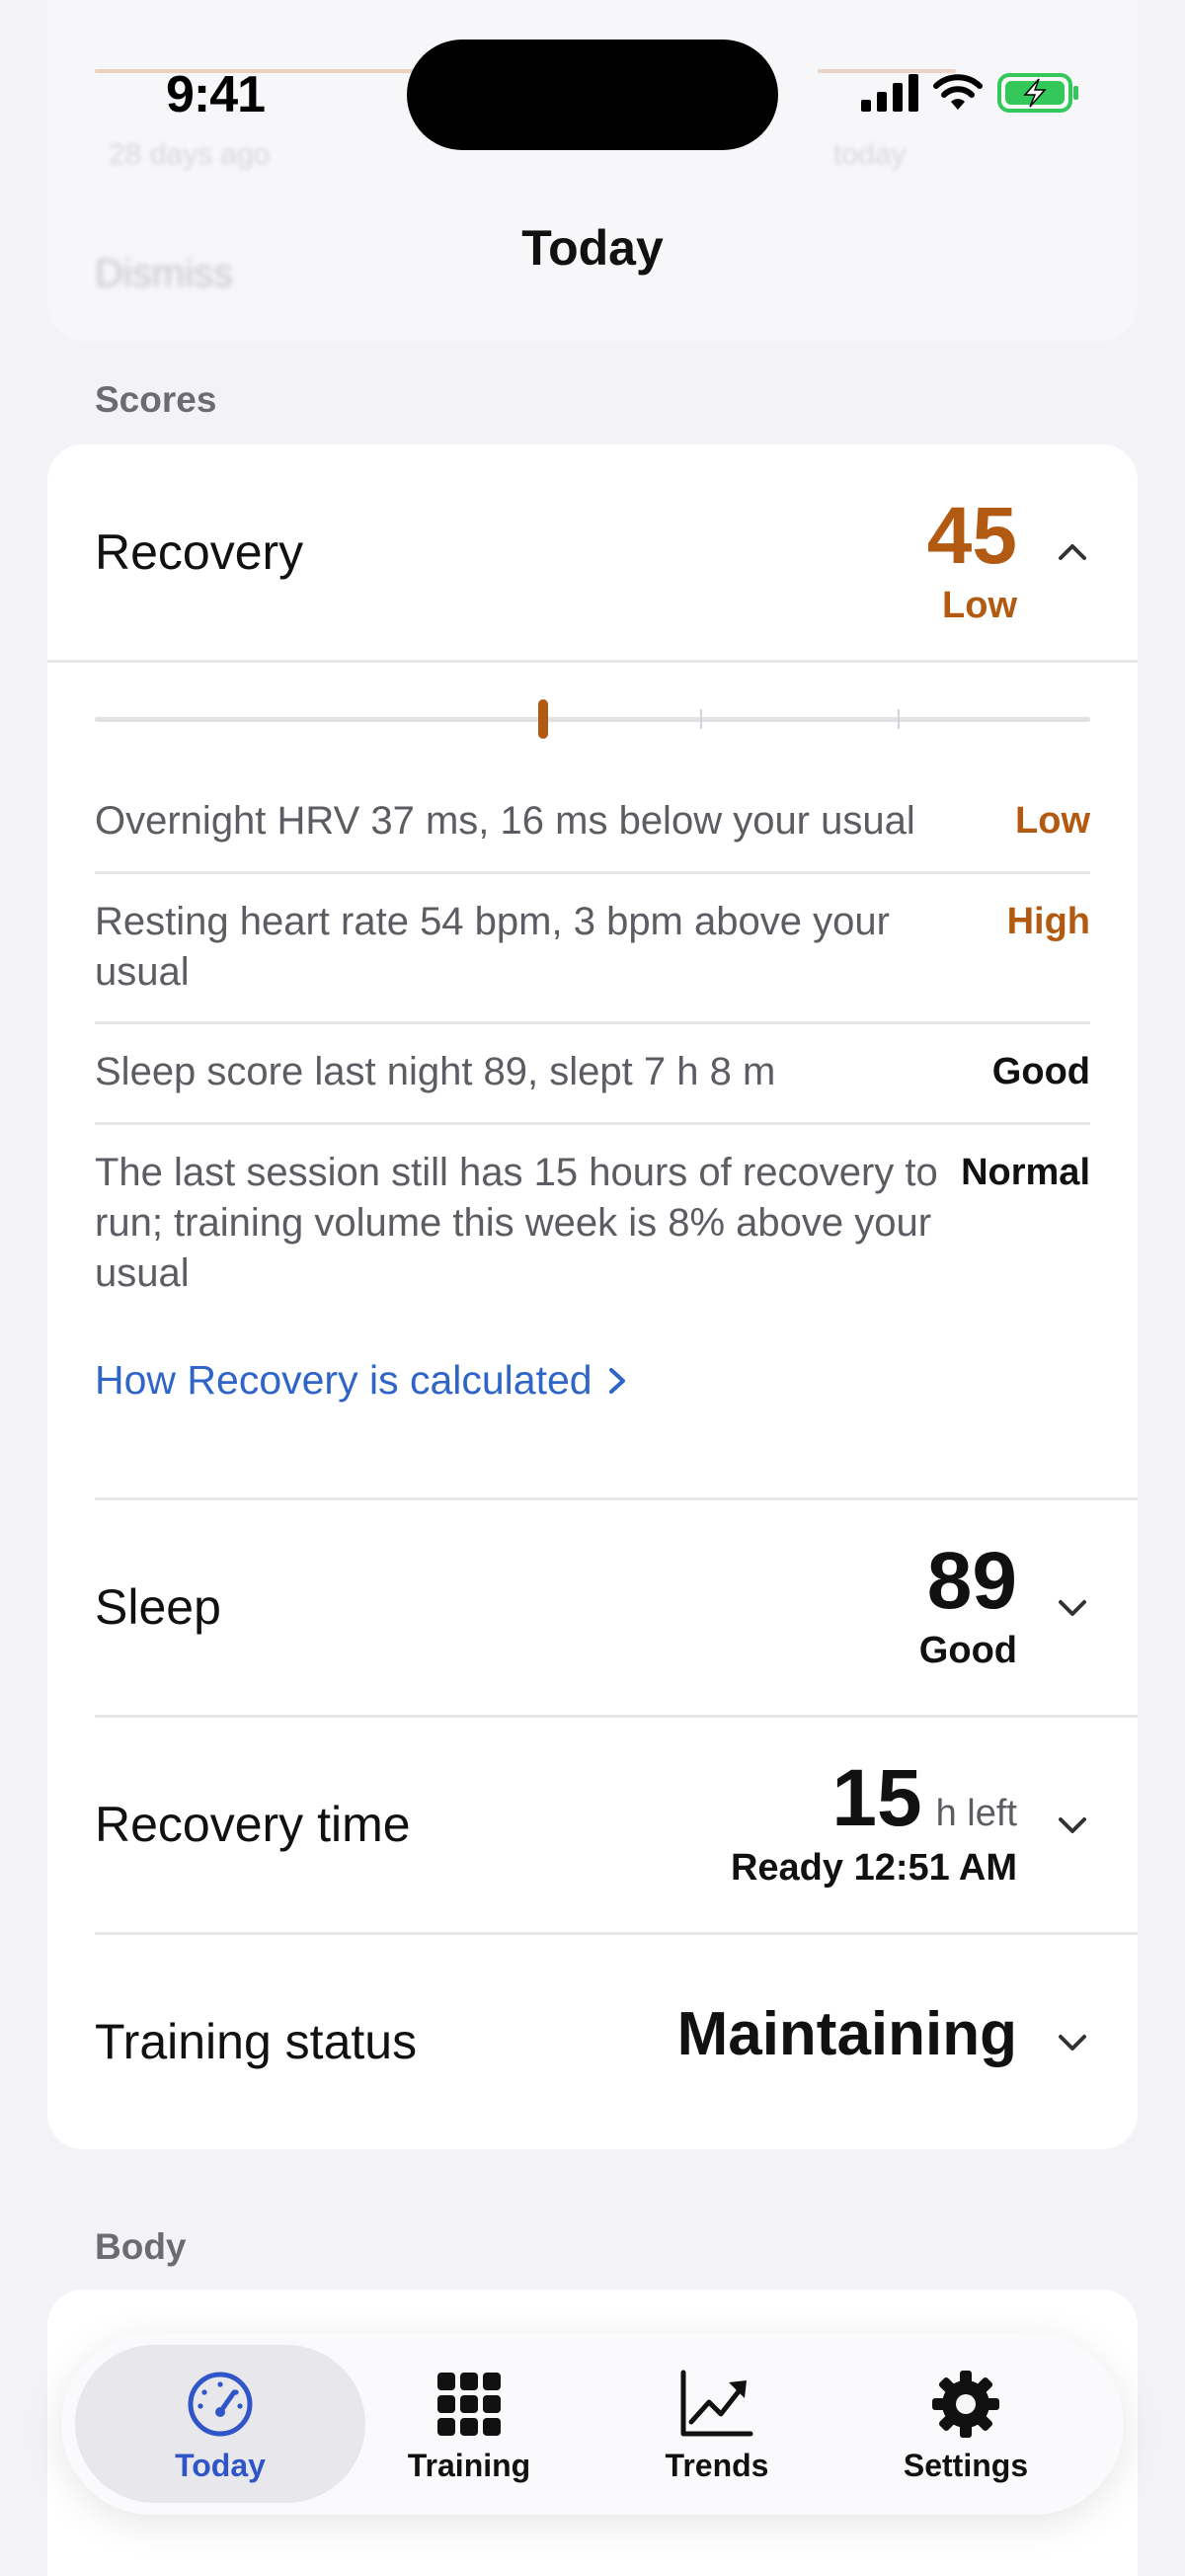  What do you see at coordinates (1053, 821) in the screenshot?
I see `factor-status: Low` at bounding box center [1053, 821].